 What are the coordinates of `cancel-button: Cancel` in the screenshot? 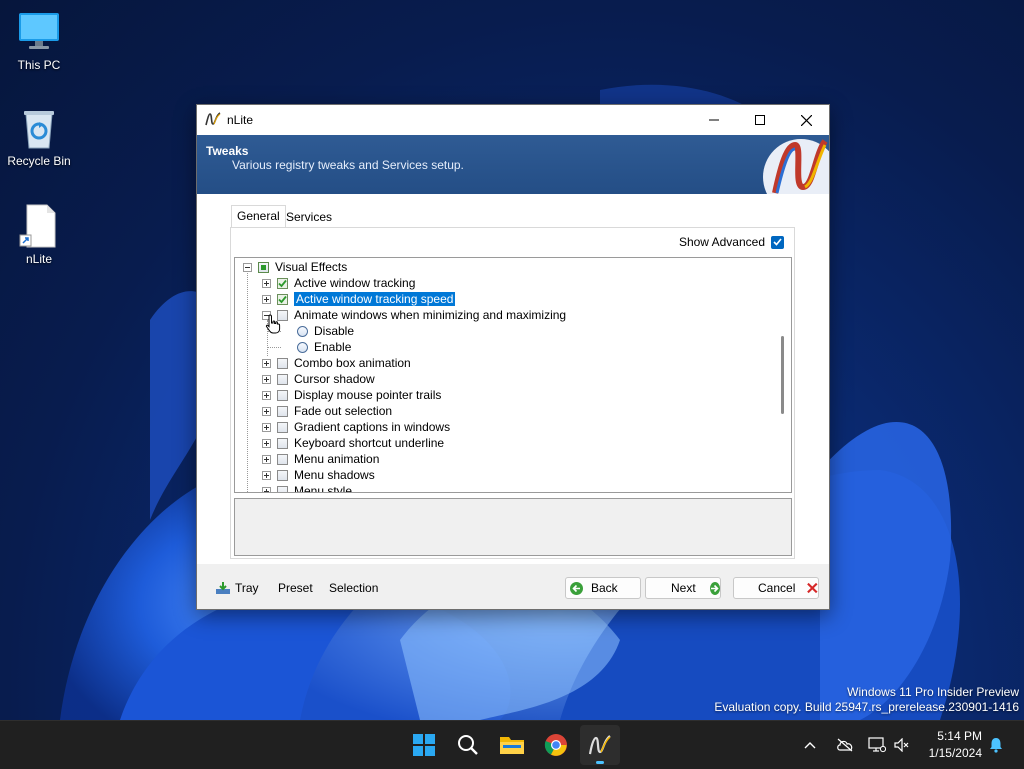 It's located at (776, 588).